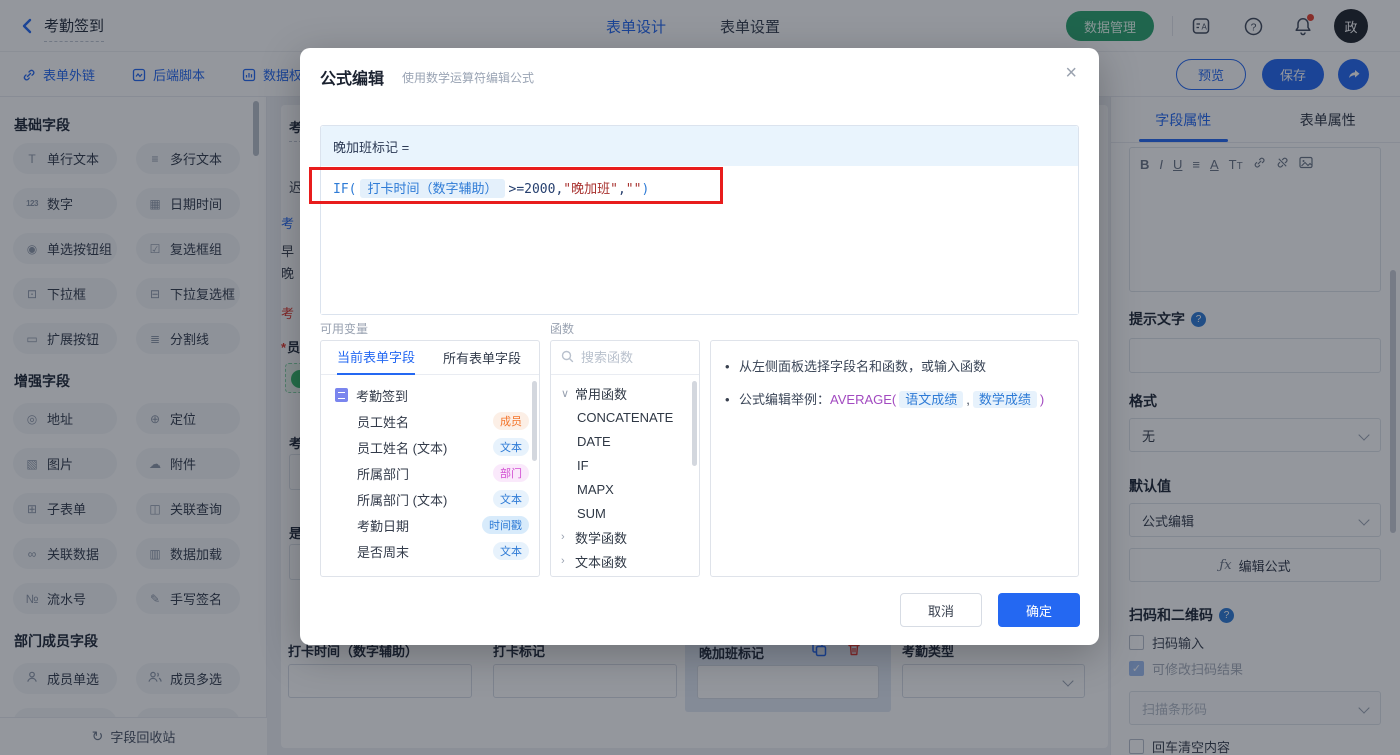 This screenshot has height=755, width=1400. What do you see at coordinates (511, 473) in the screenshot?
I see `type-badge: 部门` at bounding box center [511, 473].